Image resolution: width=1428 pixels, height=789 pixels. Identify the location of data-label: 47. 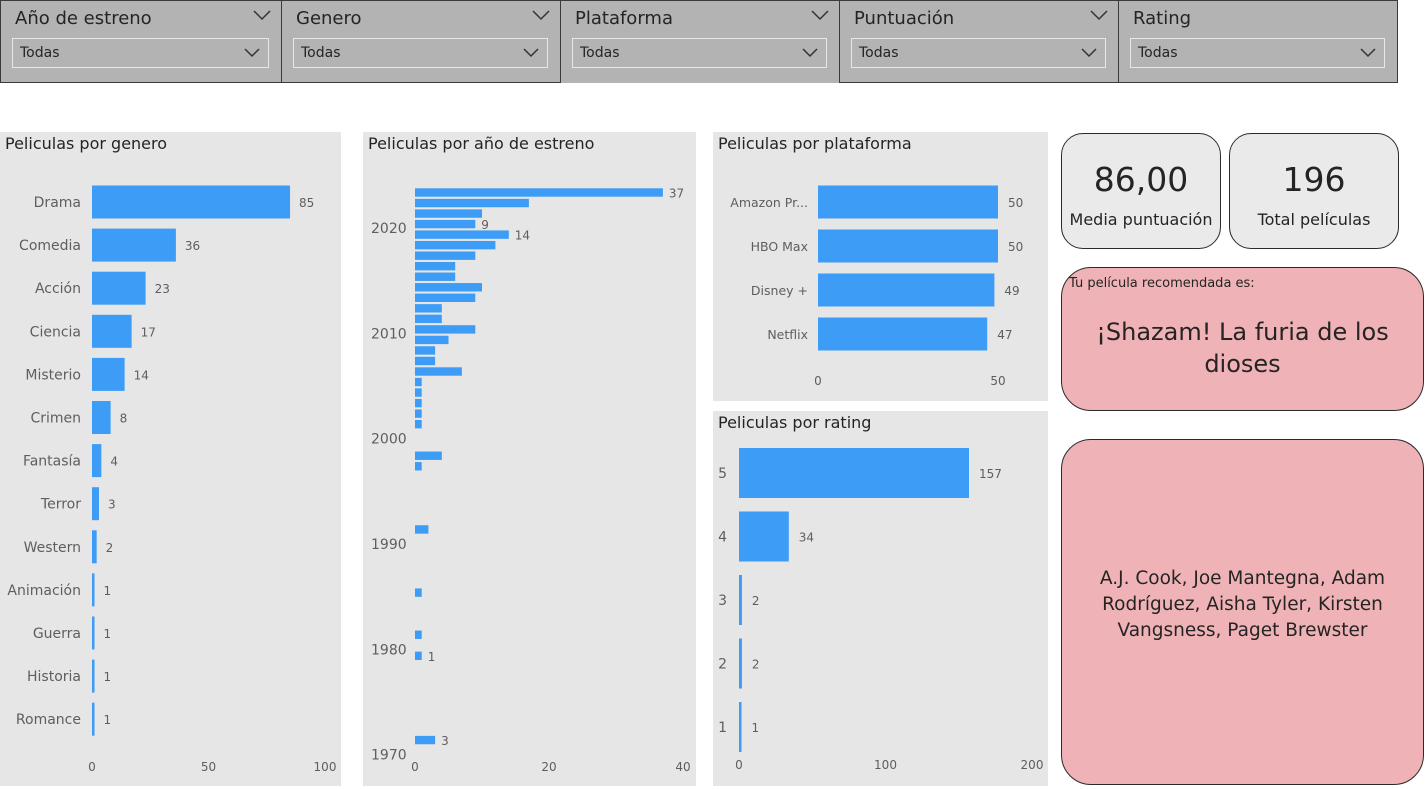
(1004, 335).